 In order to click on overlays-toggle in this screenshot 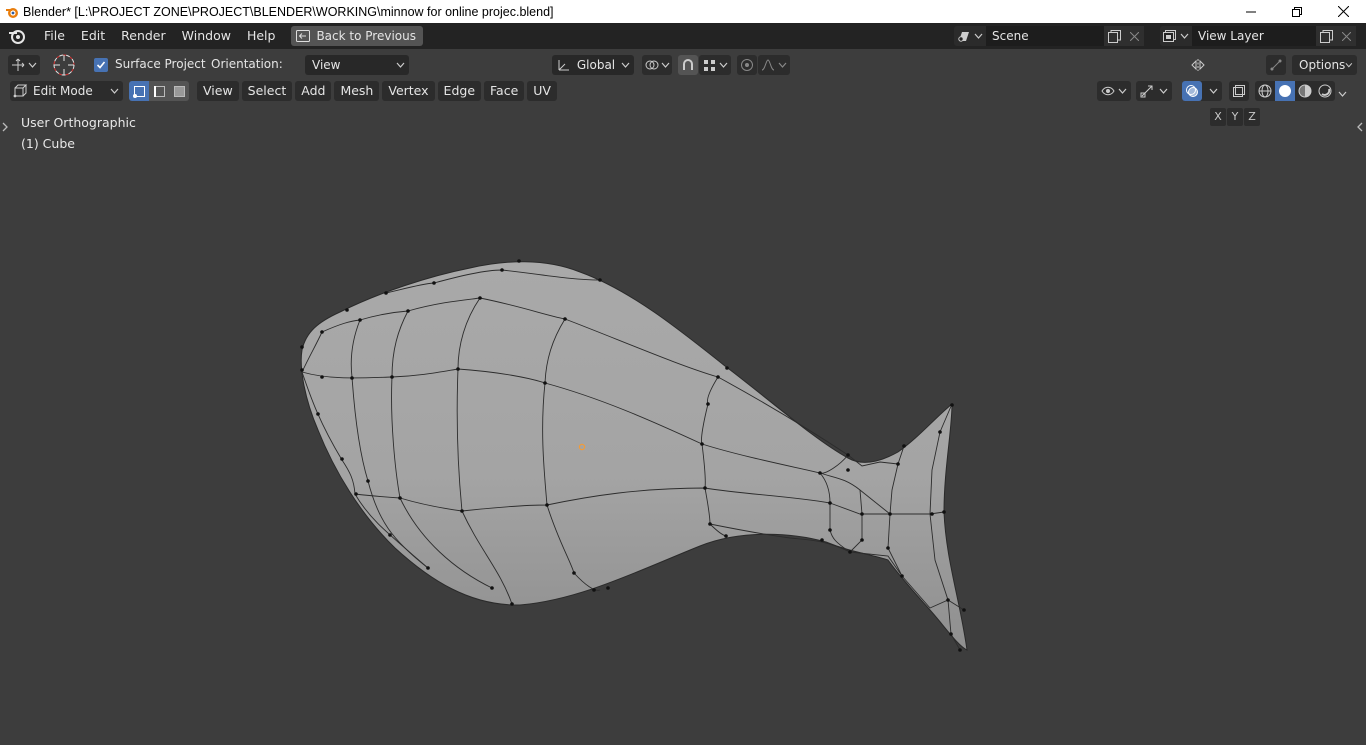, I will do `click(1192, 91)`.